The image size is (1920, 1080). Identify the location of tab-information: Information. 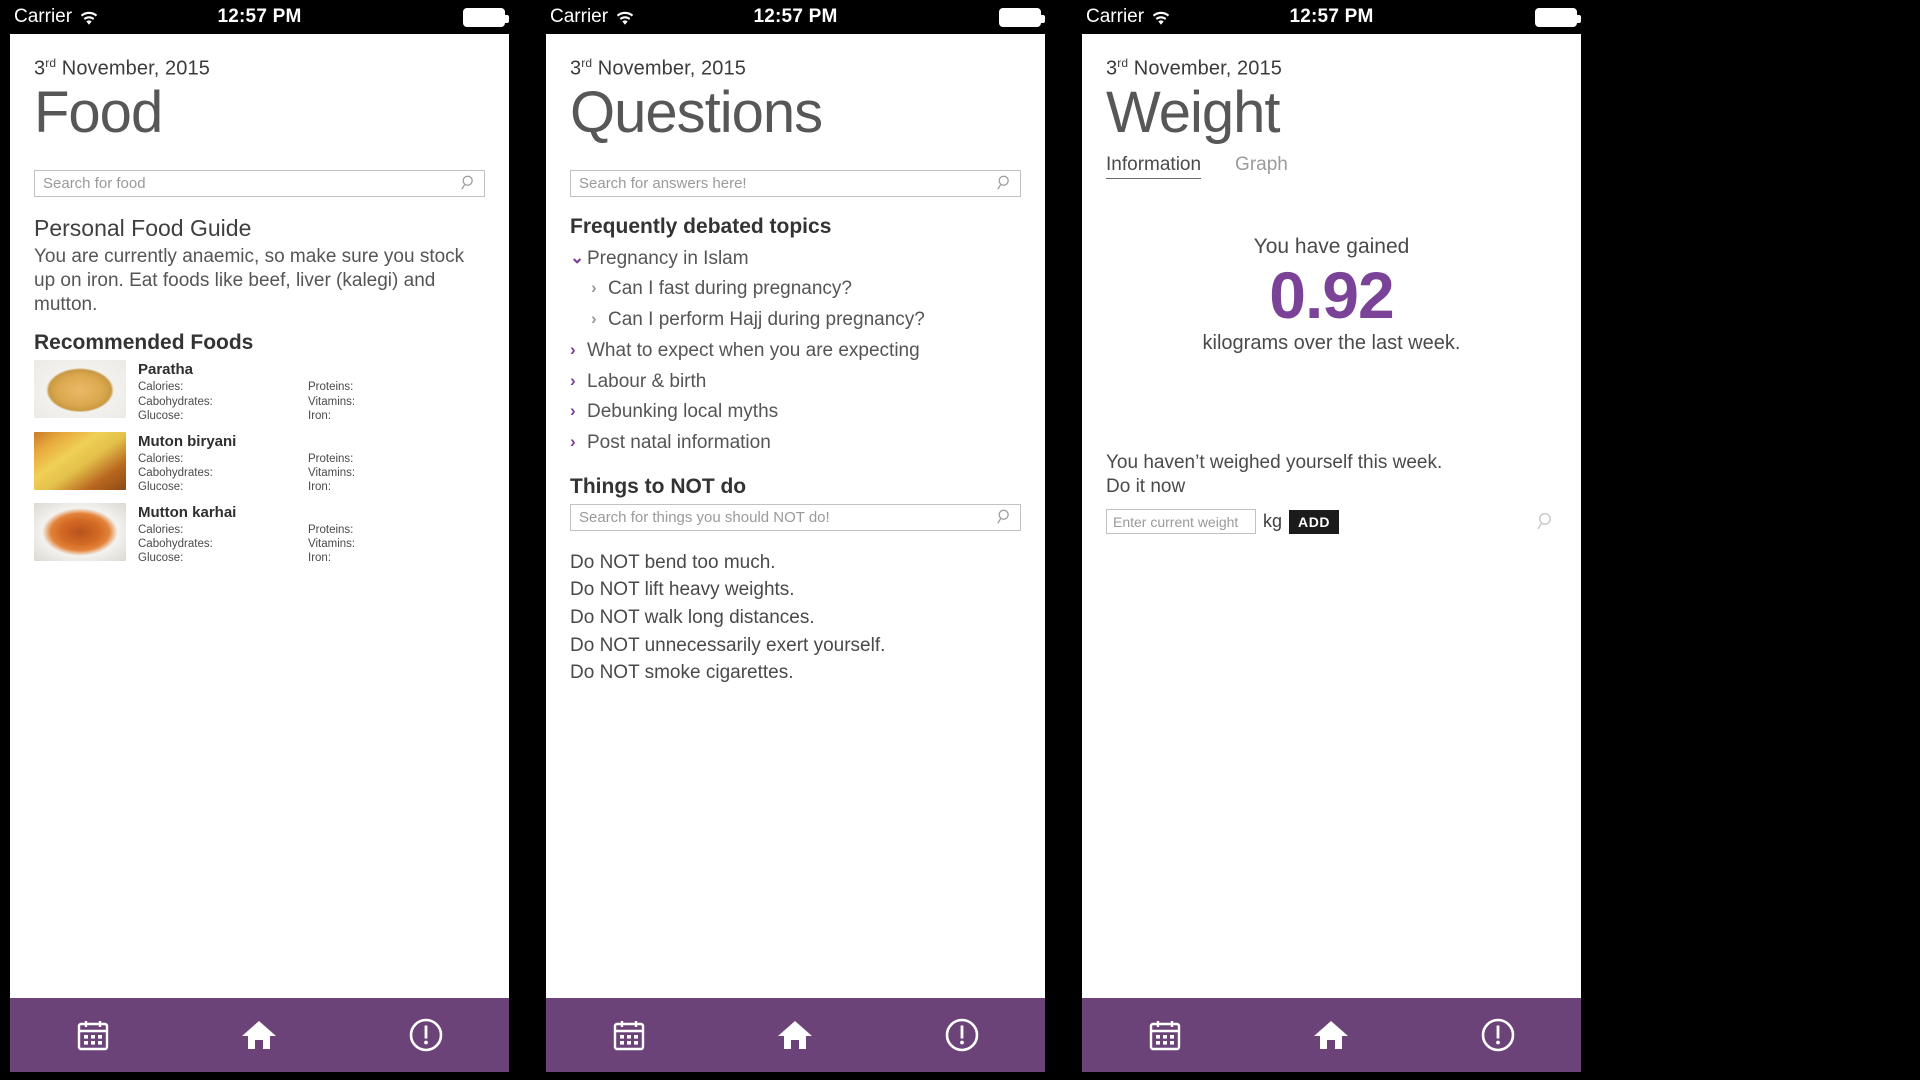
(1154, 166).